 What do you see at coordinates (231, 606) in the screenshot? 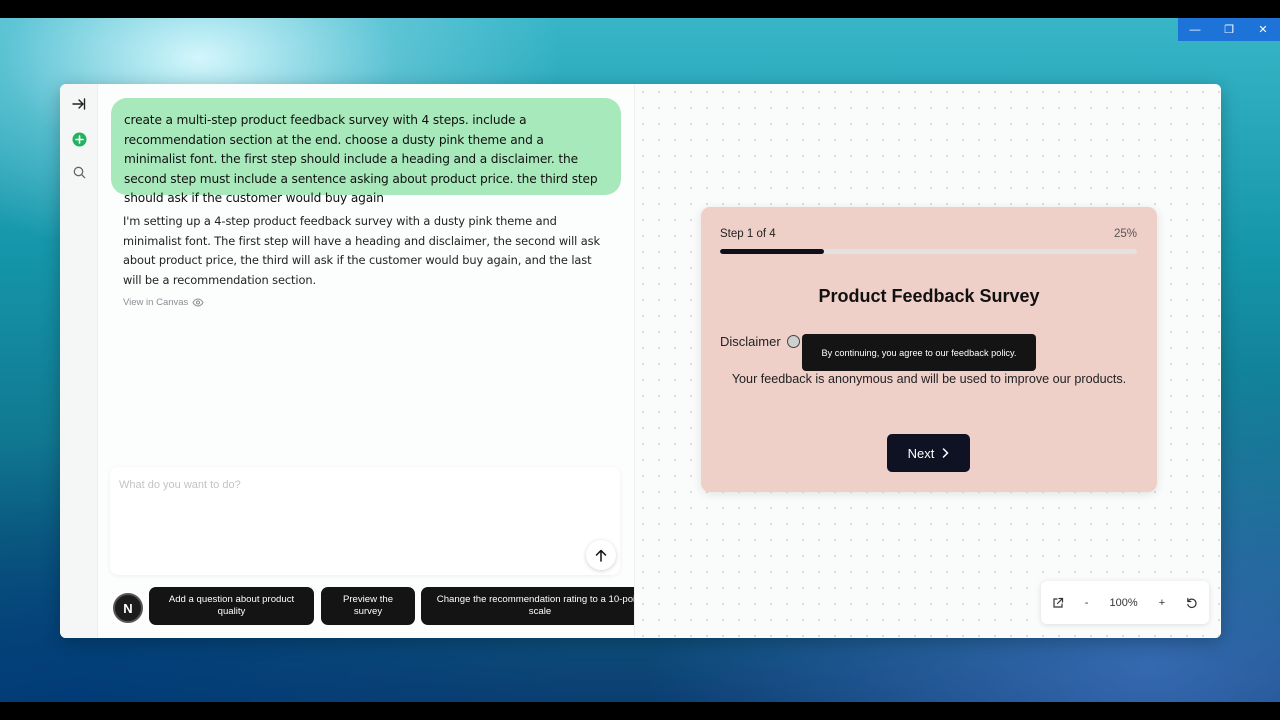
I see `suggestion-add-question-button: Add a question about product quality` at bounding box center [231, 606].